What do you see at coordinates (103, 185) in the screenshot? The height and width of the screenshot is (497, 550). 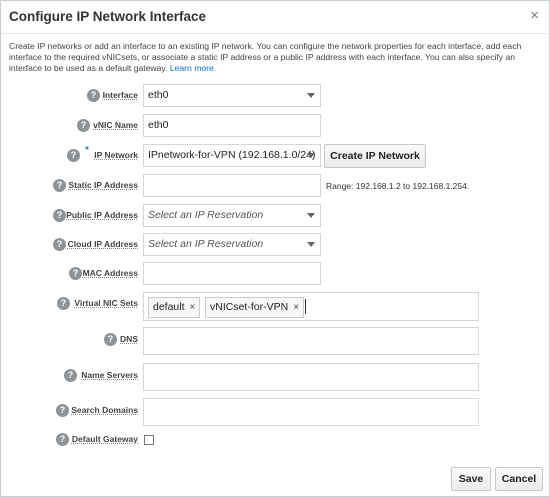 I see `static-ip-label: Static IP Address` at bounding box center [103, 185].